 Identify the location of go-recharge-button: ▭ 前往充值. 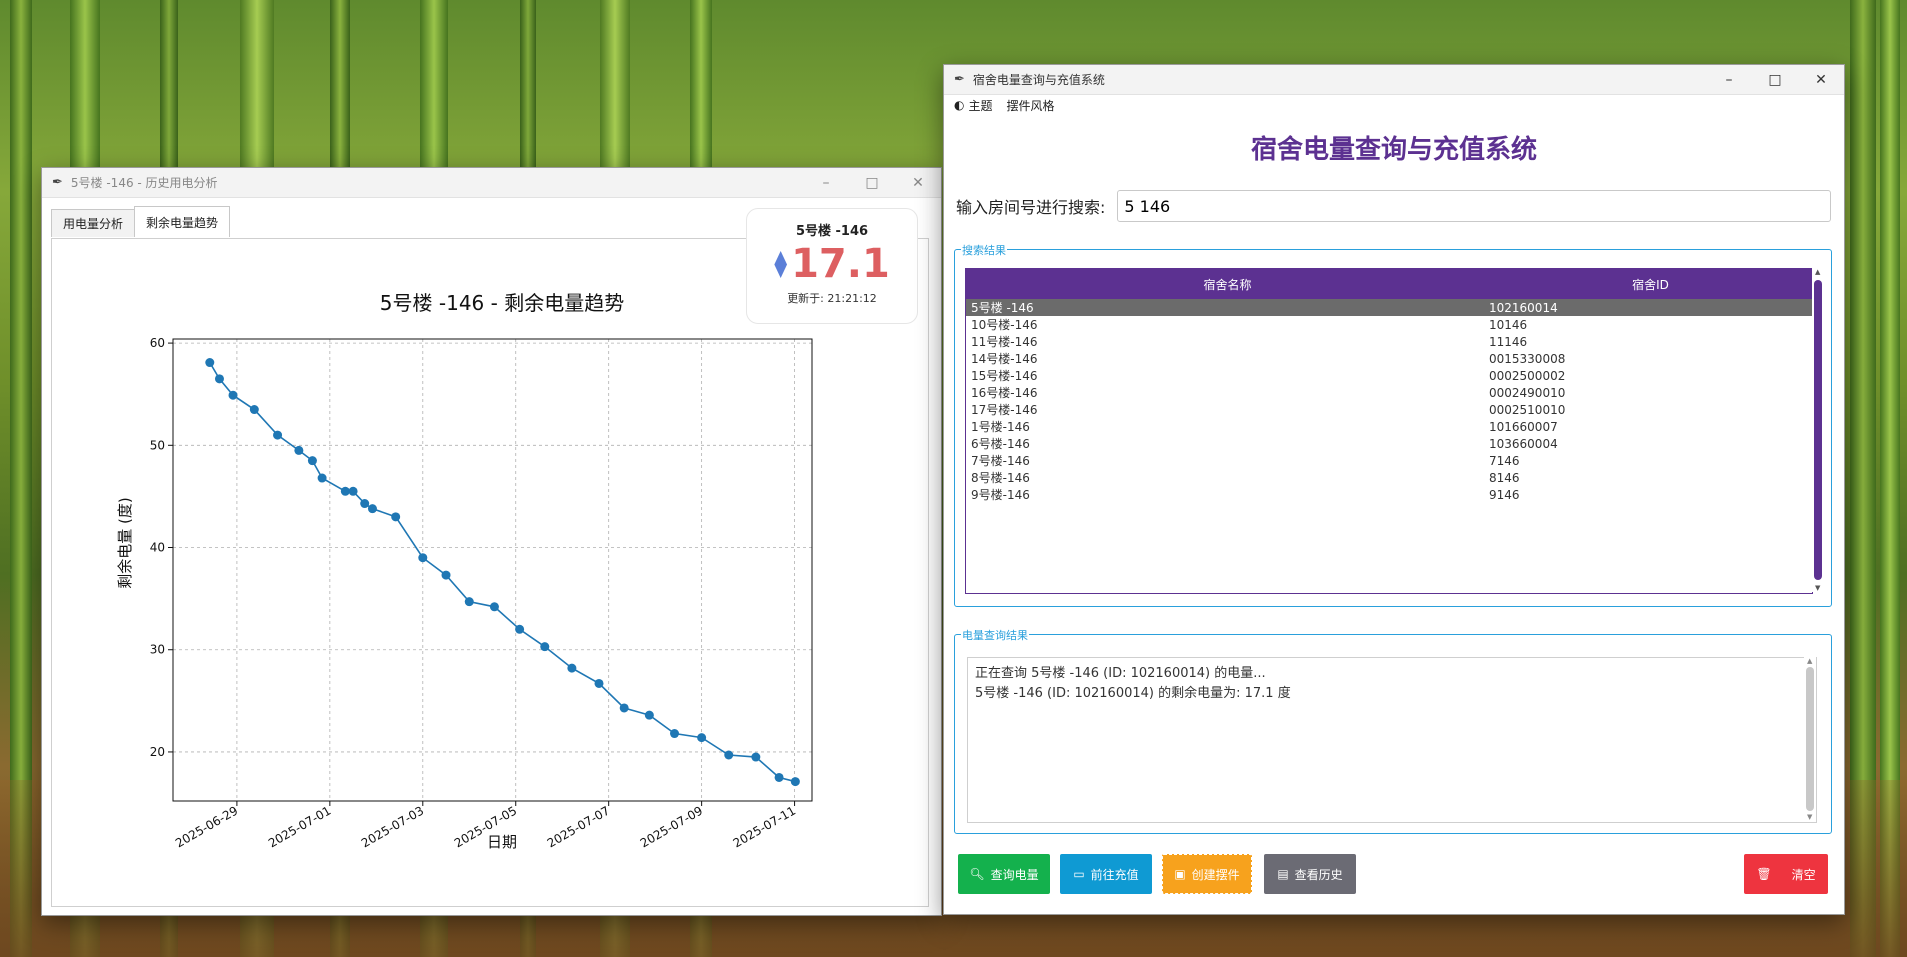
(1106, 874).